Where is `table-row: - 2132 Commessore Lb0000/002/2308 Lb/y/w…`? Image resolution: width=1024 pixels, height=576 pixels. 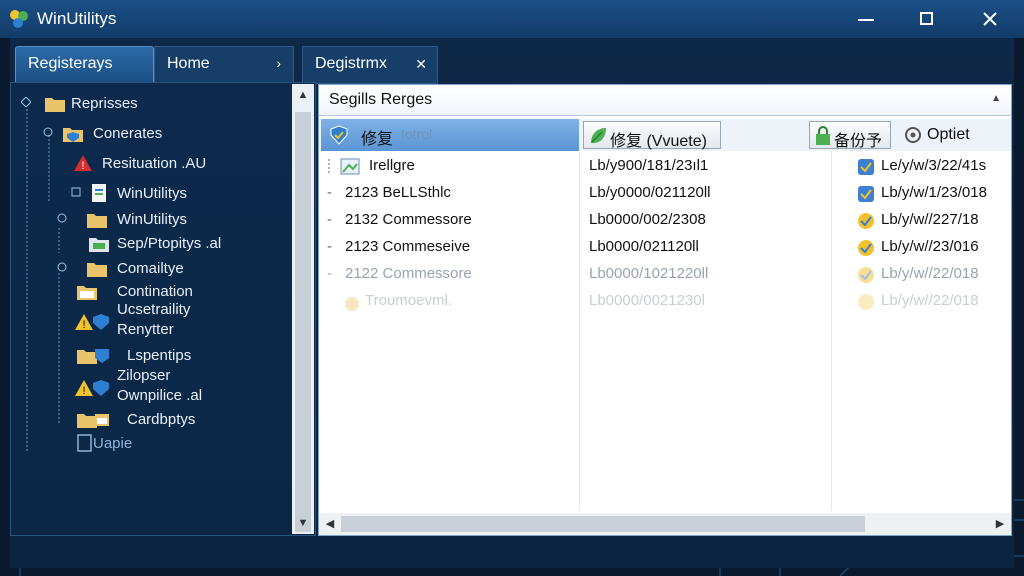 table-row: - 2132 Commessore Lb0000/002/2308 Lb/y/w… is located at coordinates (665, 220).